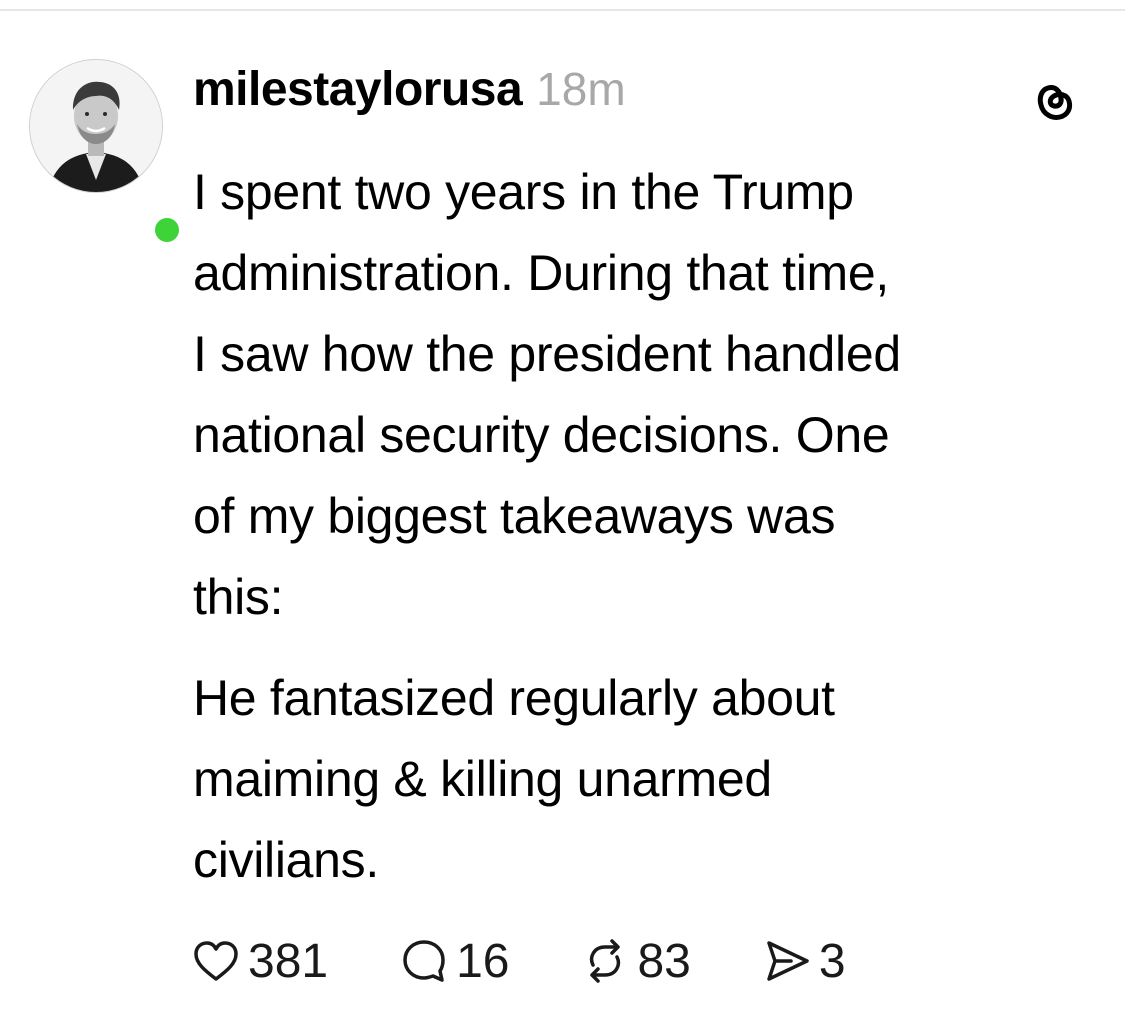 The image size is (1125, 1018). Describe the element at coordinates (832, 961) in the screenshot. I see `share-count: 3` at that location.